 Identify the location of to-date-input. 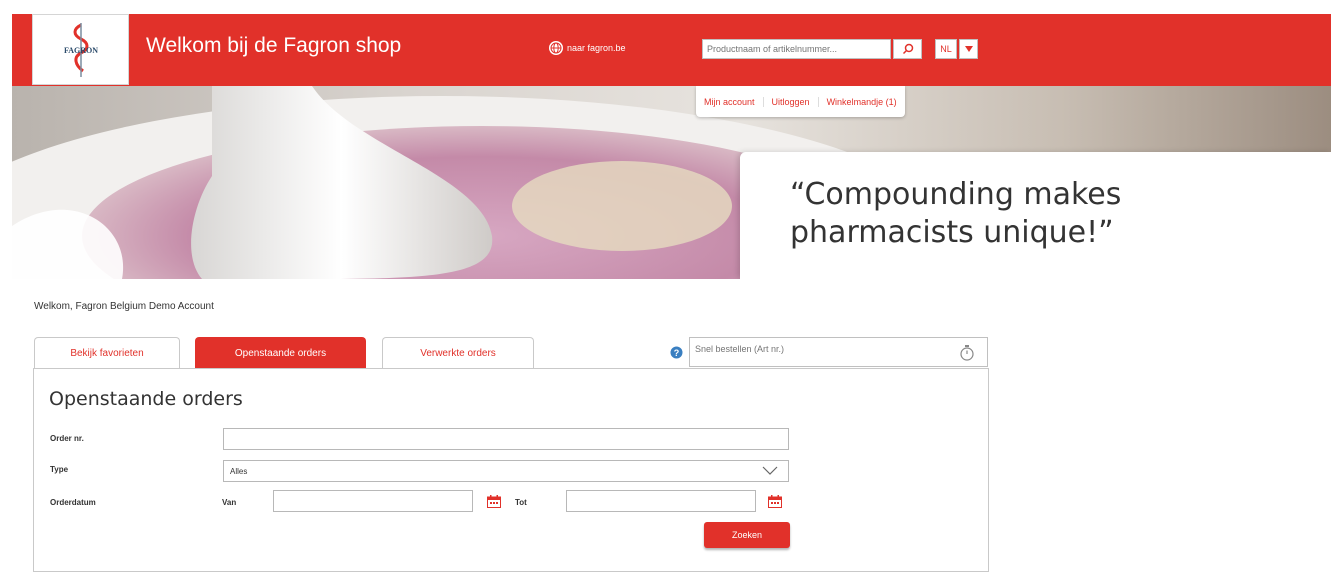
(661, 501).